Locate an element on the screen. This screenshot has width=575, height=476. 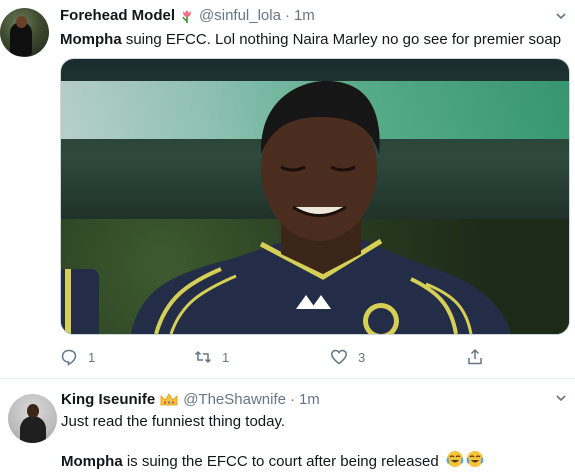
tweet-text-line: Just read the funniest thing today. is located at coordinates (173, 421).